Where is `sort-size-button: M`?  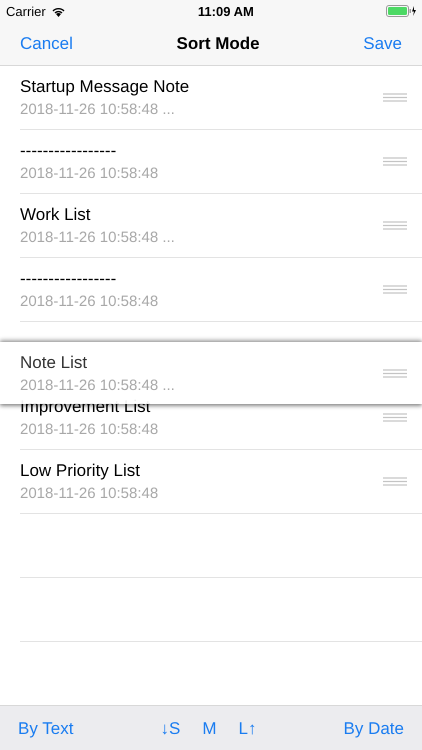 sort-size-button: M is located at coordinates (209, 728).